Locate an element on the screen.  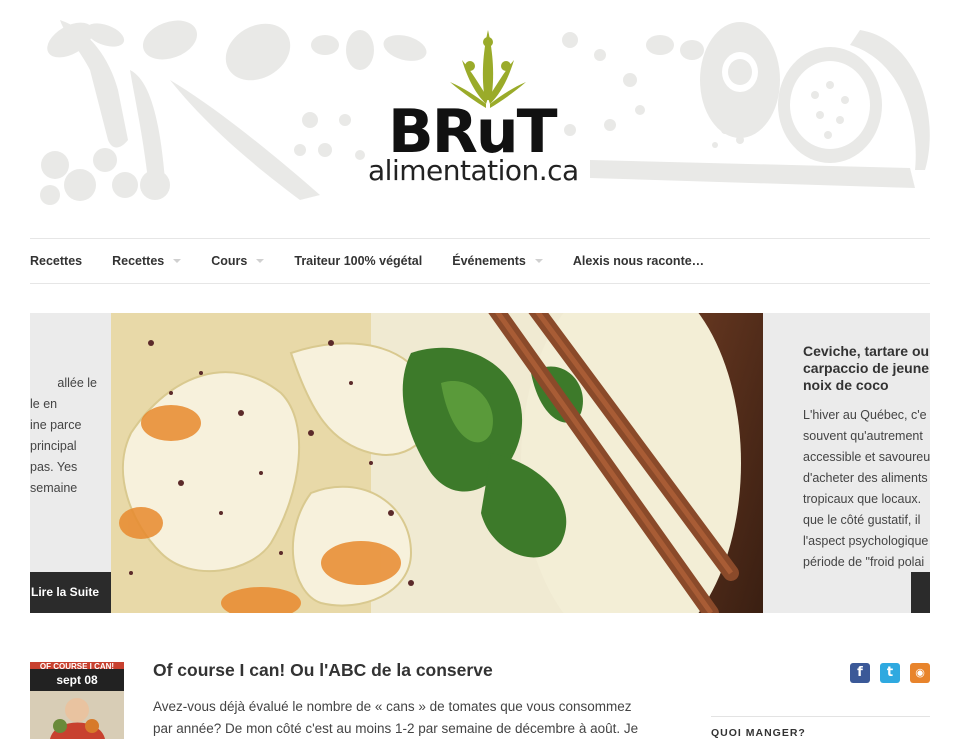
excerpt-line: l'aspect psychologique is located at coordinates (866, 541).